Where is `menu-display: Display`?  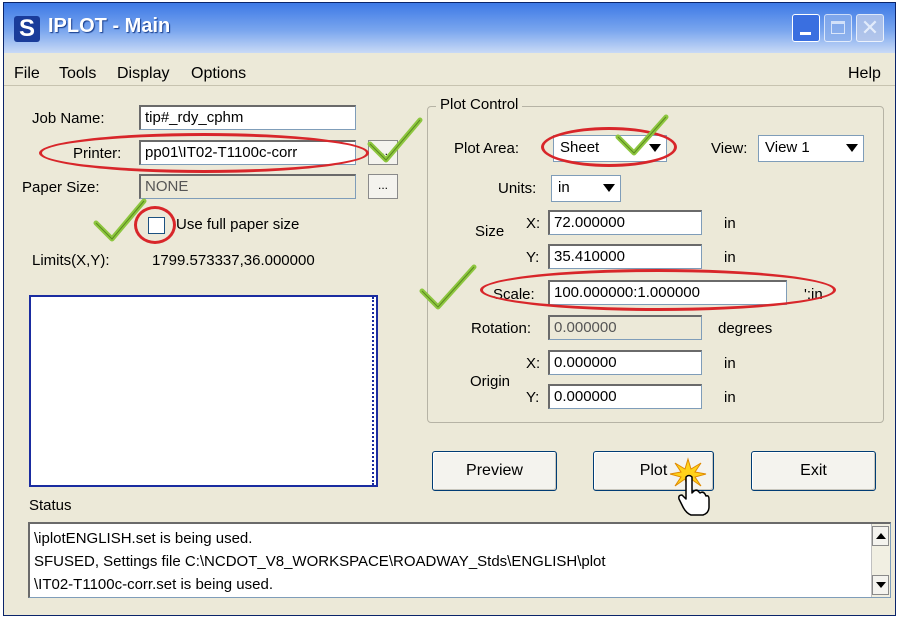 menu-display: Display is located at coordinates (143, 74).